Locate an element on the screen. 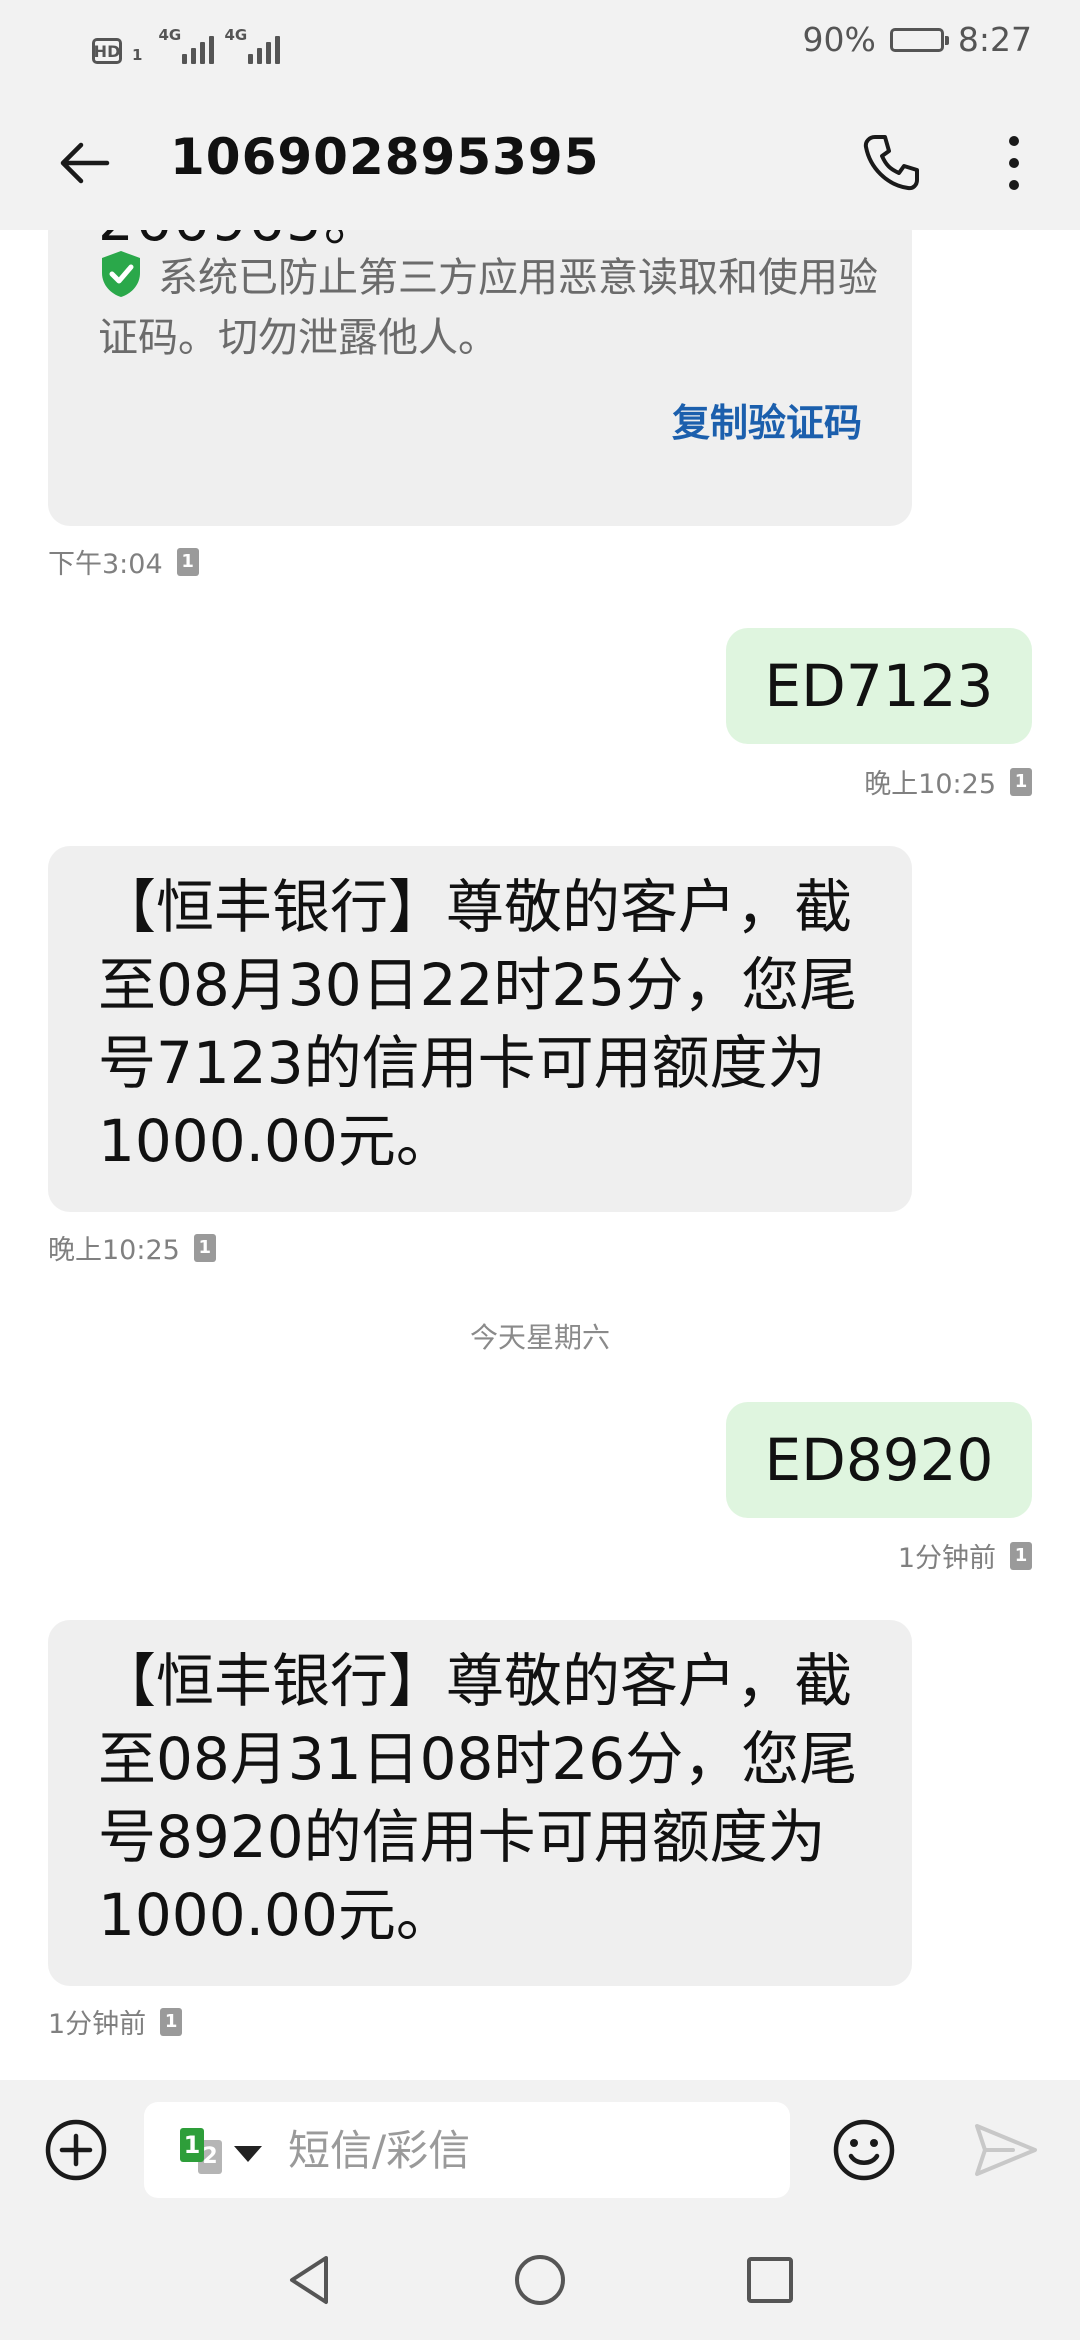  nav-back-button is located at coordinates (310, 2280).